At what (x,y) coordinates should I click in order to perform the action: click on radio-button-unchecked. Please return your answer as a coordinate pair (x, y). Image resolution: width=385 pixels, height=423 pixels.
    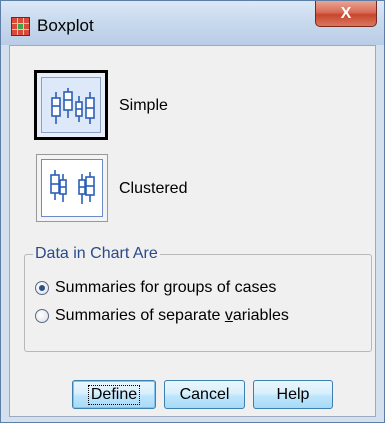
    Looking at the image, I should click on (42, 316).